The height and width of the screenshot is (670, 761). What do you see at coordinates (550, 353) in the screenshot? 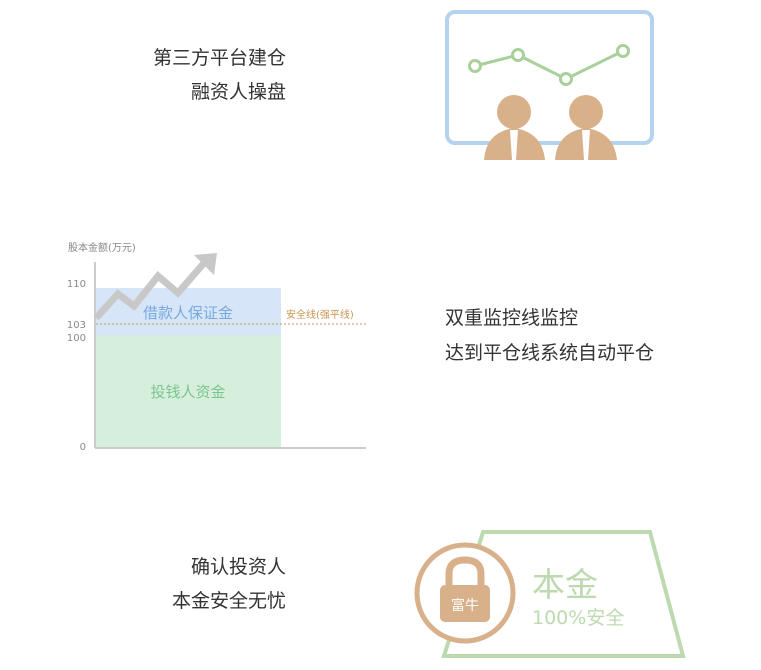
I see `section2-line2: 达到平仓线系统自动平仓` at bounding box center [550, 353].